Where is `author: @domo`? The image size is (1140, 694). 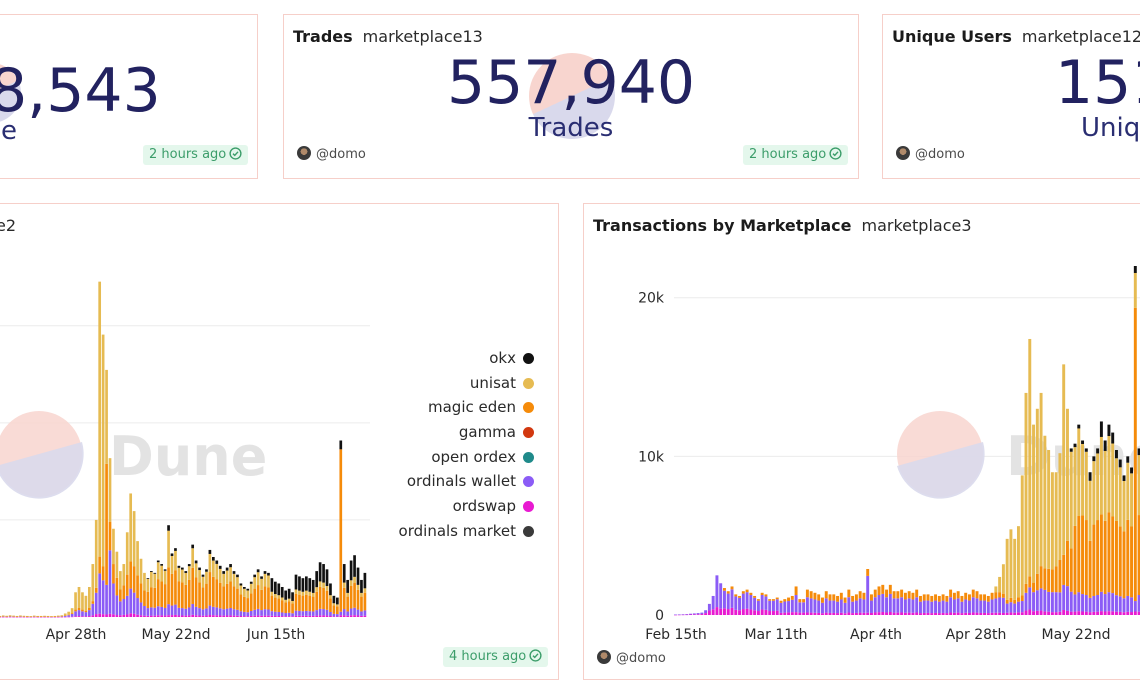
author: @domo is located at coordinates (631, 658).